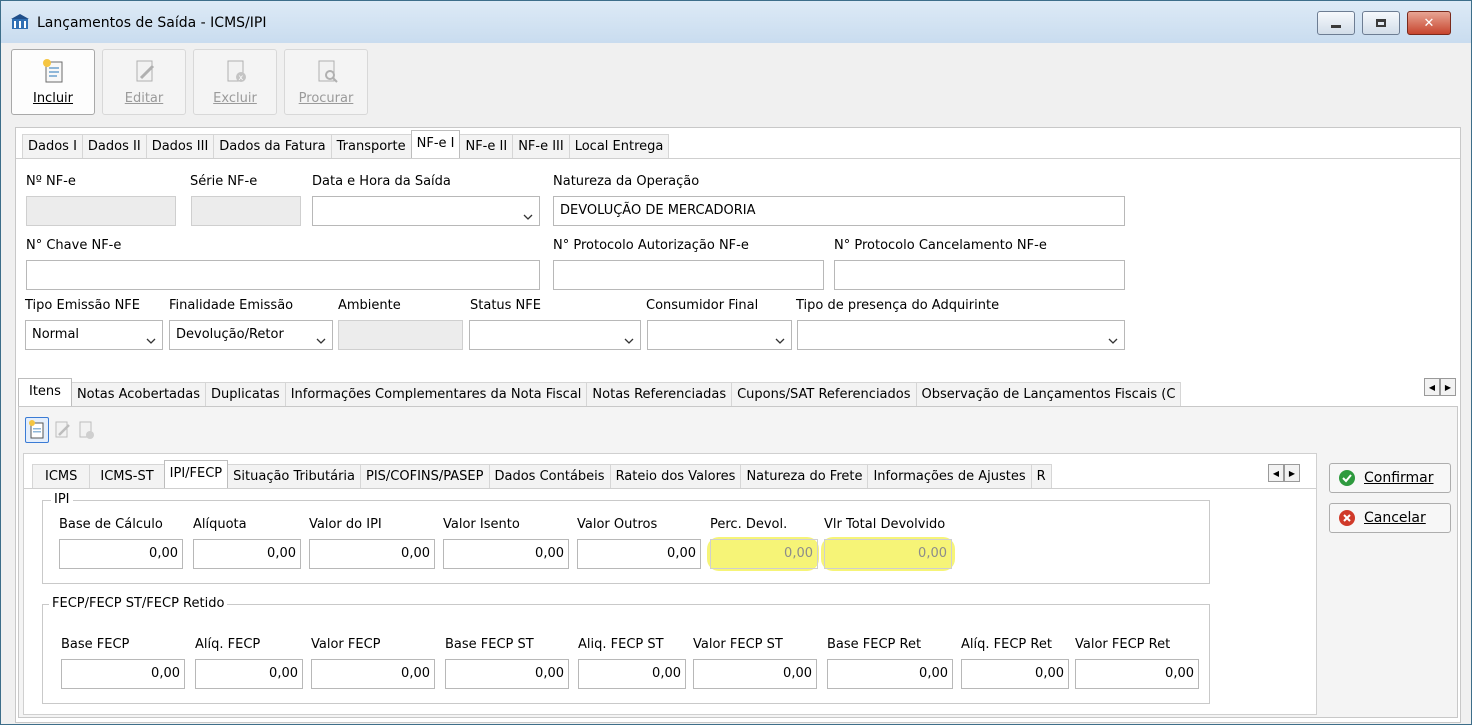 Image resolution: width=1472 pixels, height=725 pixels. I want to click on valor-fecp-field: 0,00, so click(373, 674).